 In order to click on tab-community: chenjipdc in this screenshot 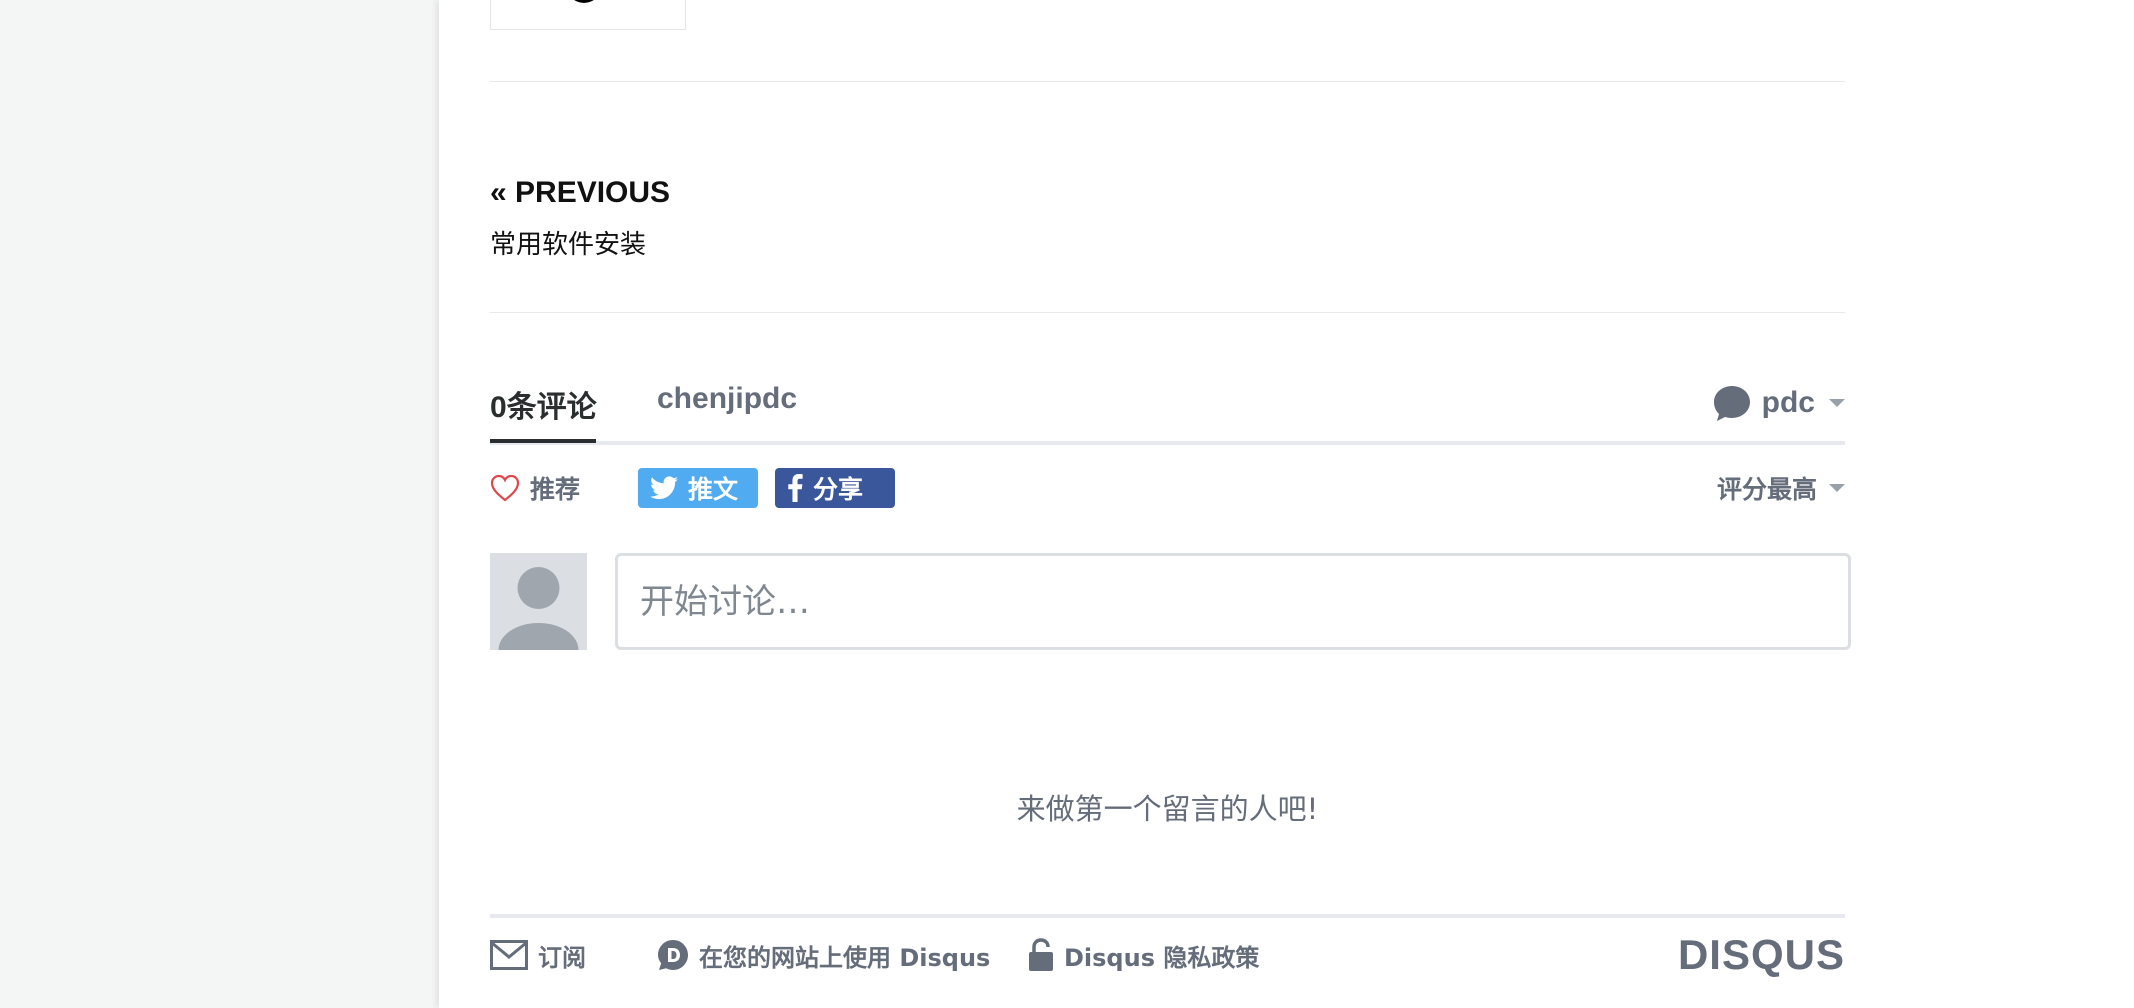, I will do `click(727, 399)`.